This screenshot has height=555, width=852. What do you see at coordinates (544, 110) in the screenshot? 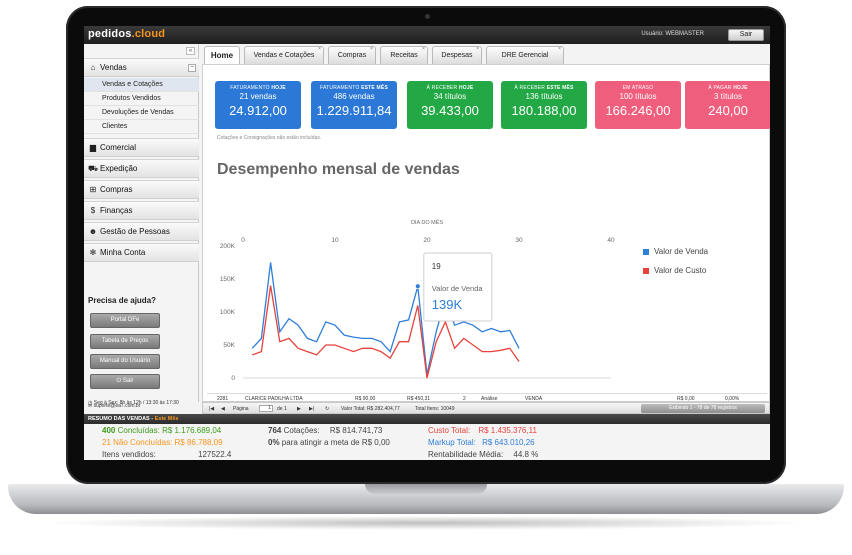
I see `kpi-value: 180.188,00` at bounding box center [544, 110].